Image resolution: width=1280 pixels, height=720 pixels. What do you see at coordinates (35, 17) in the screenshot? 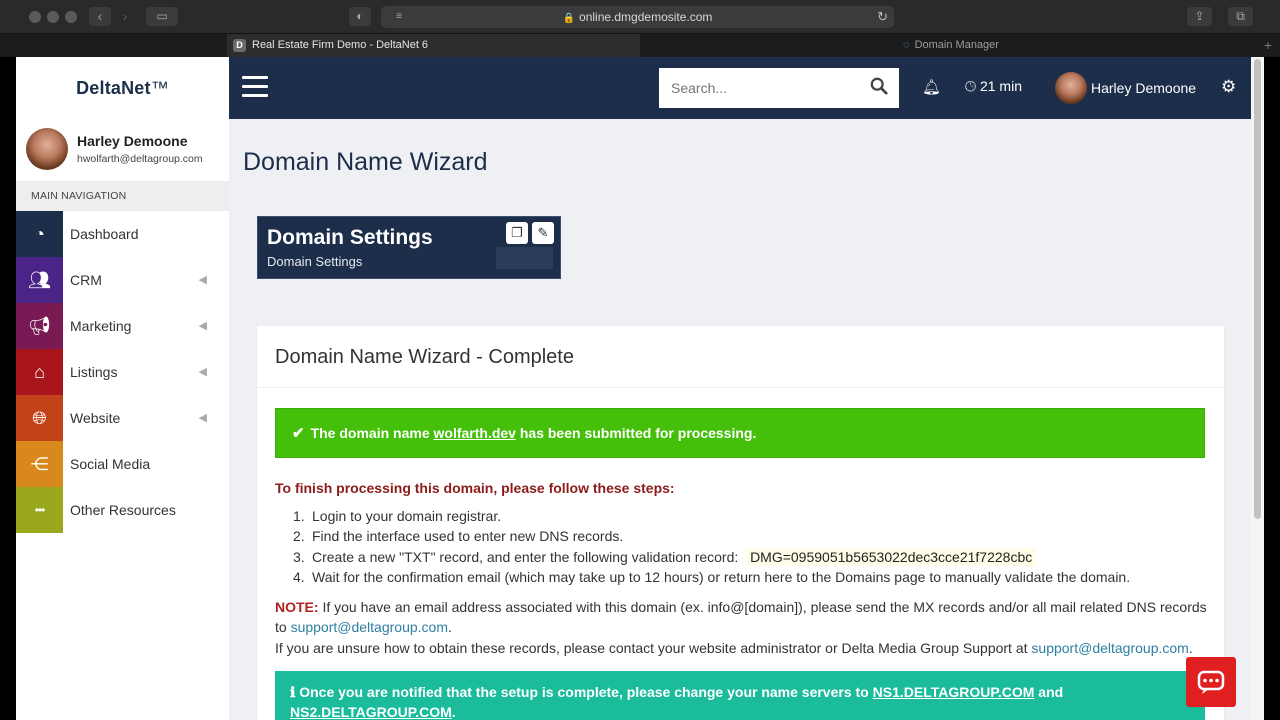
I see `window-close-button` at bounding box center [35, 17].